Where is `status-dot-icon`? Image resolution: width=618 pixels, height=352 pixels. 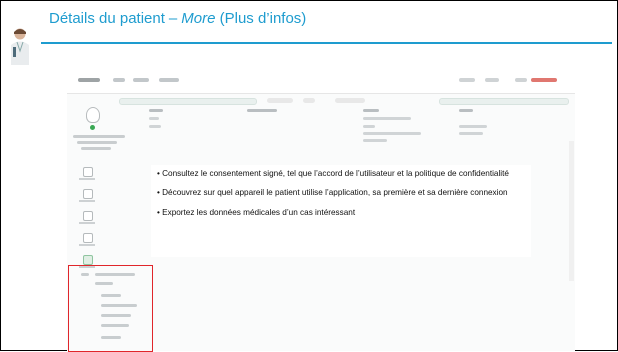 status-dot-icon is located at coordinates (92, 127).